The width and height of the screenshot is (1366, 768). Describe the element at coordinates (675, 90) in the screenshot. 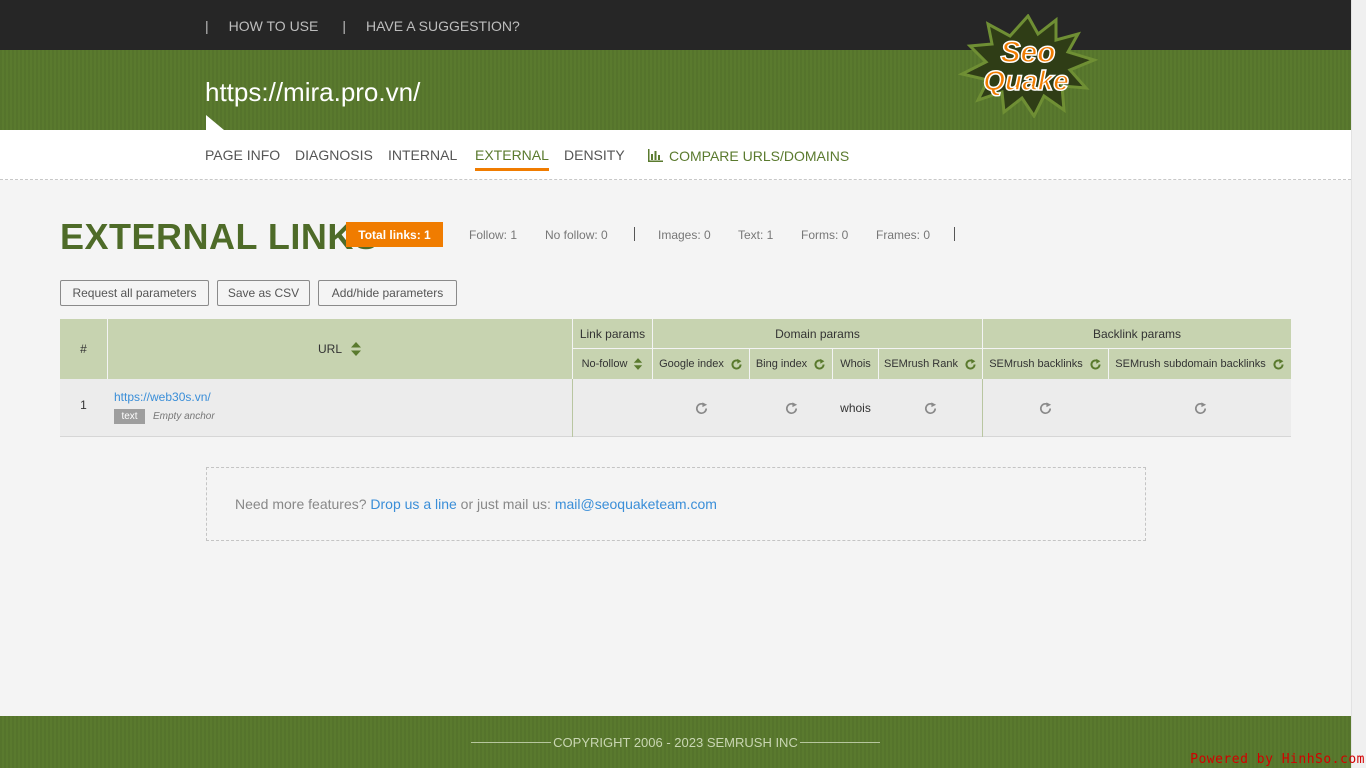

I see `site-header: https://mira.pro.vn/` at that location.